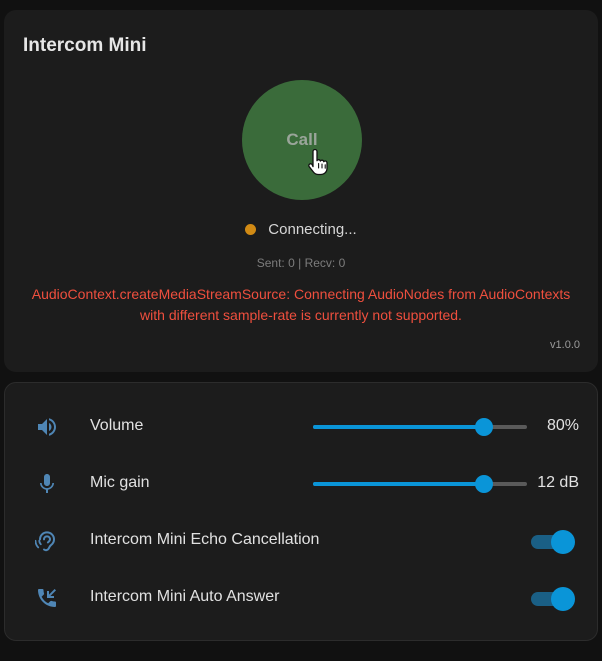  I want to click on echo-cancellation-toggle, so click(553, 542).